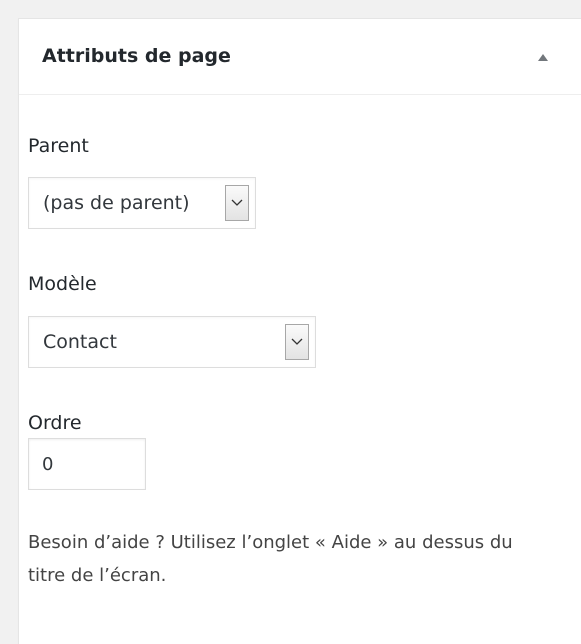 This screenshot has height=644, width=581. I want to click on panel-title: Attributs de page, so click(136, 56).